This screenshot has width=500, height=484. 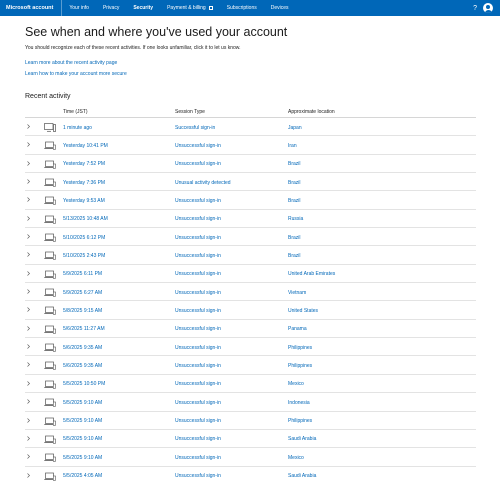 What do you see at coordinates (84, 183) in the screenshot?
I see `row-time: Yesterday 7:36 PM` at bounding box center [84, 183].